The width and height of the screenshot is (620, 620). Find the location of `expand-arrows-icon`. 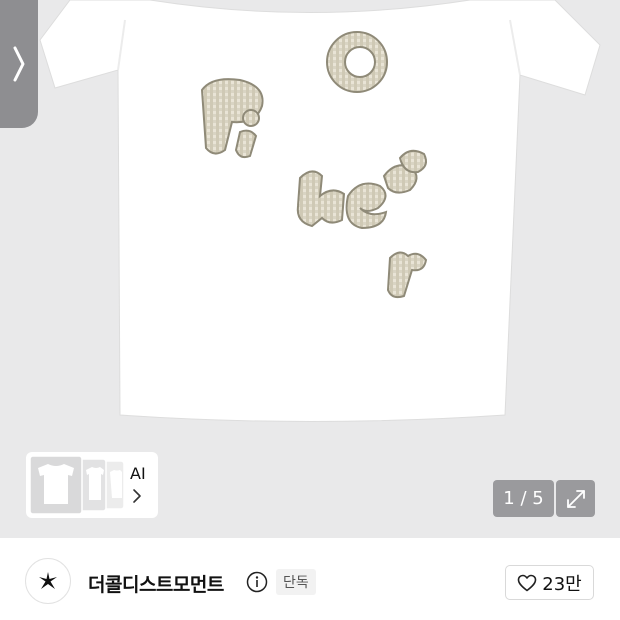

expand-arrows-icon is located at coordinates (575, 498).